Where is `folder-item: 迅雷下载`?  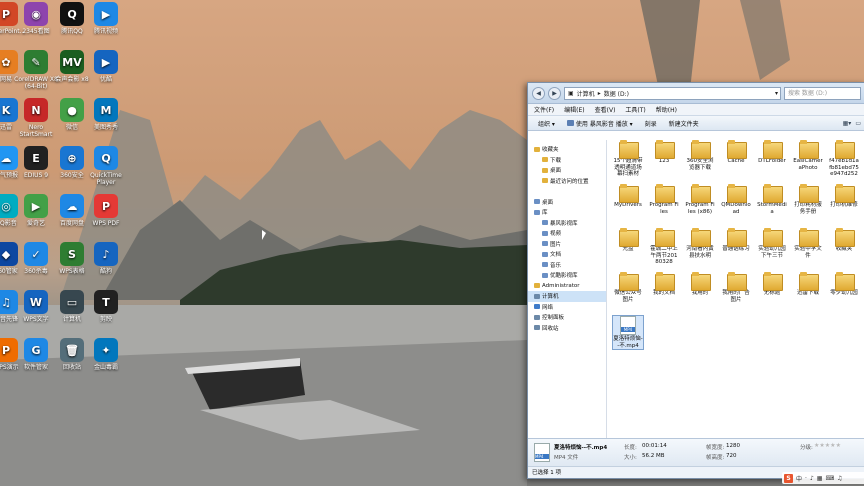
folder-item: 迅雷下载 is located at coordinates (808, 284).